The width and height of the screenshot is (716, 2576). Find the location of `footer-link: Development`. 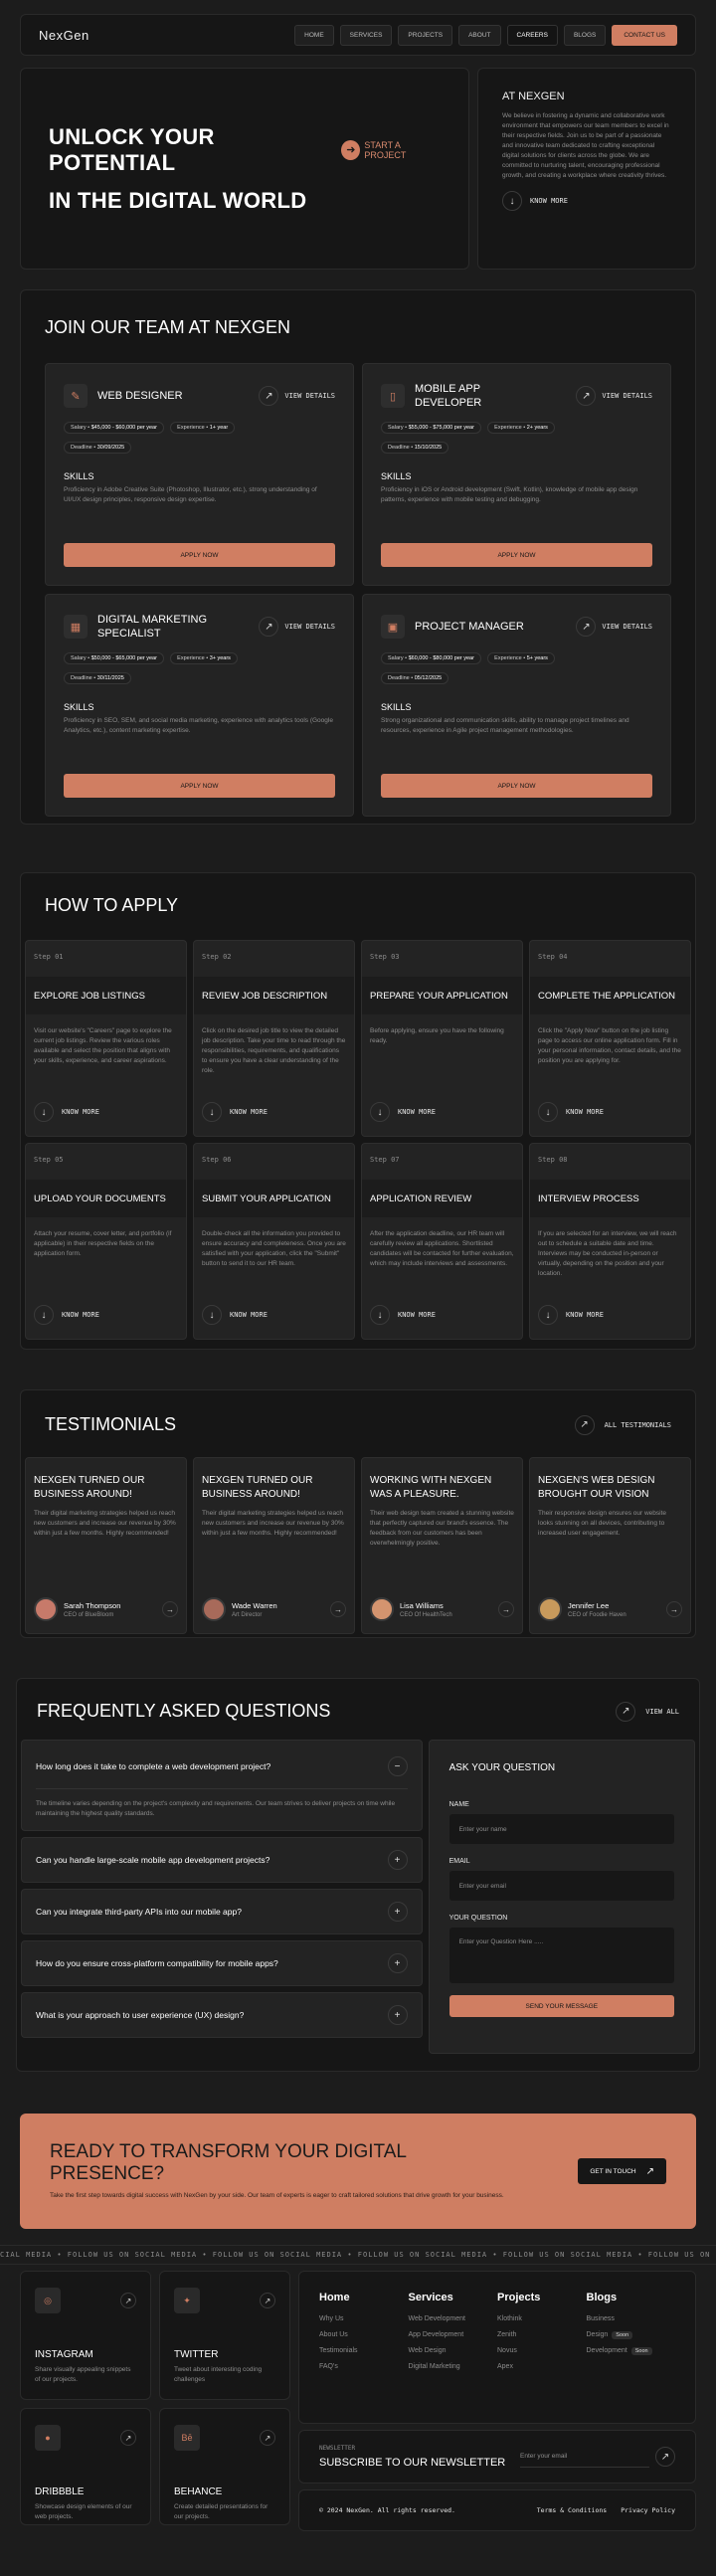

footer-link: Development is located at coordinates (607, 2350).